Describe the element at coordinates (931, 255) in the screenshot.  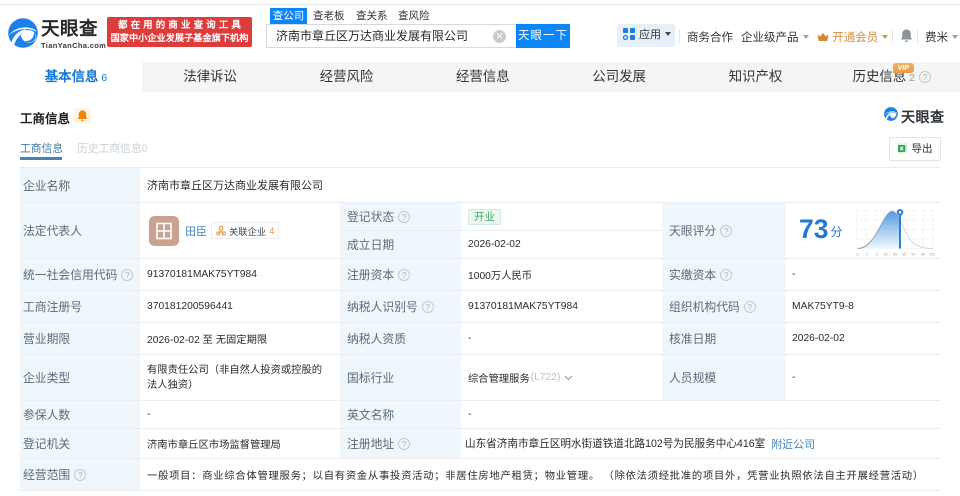
I see `svg-text: 100` at that location.